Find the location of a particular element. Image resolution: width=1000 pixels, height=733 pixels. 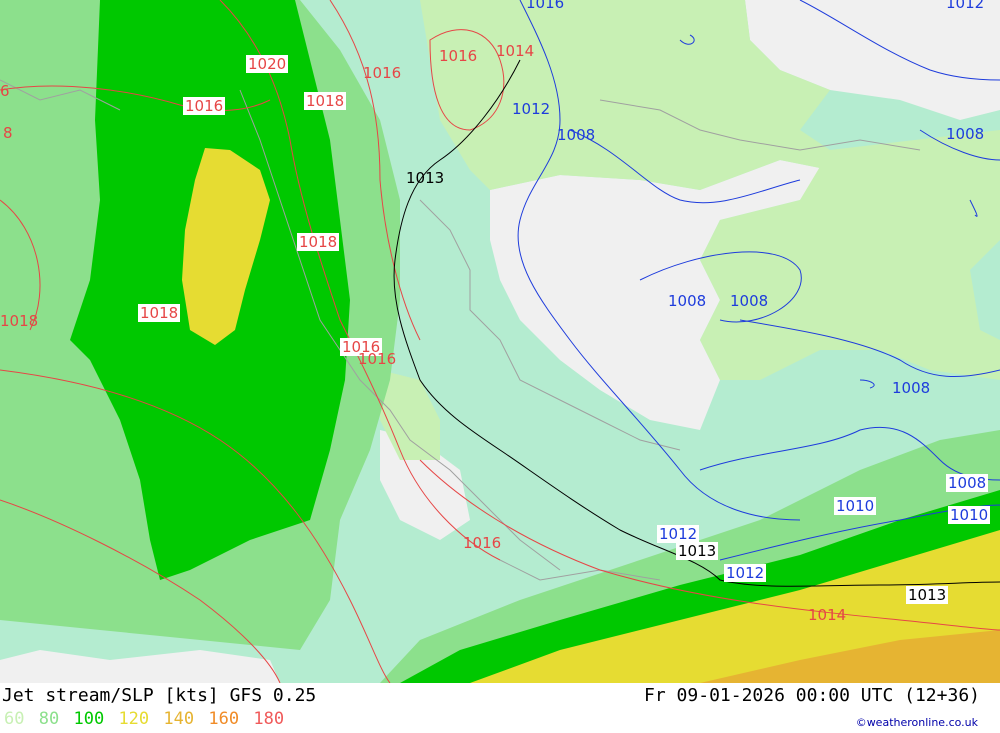

map-title: Jet stream/SLP [kts] GFS 0.25 is located at coordinates (159, 695).